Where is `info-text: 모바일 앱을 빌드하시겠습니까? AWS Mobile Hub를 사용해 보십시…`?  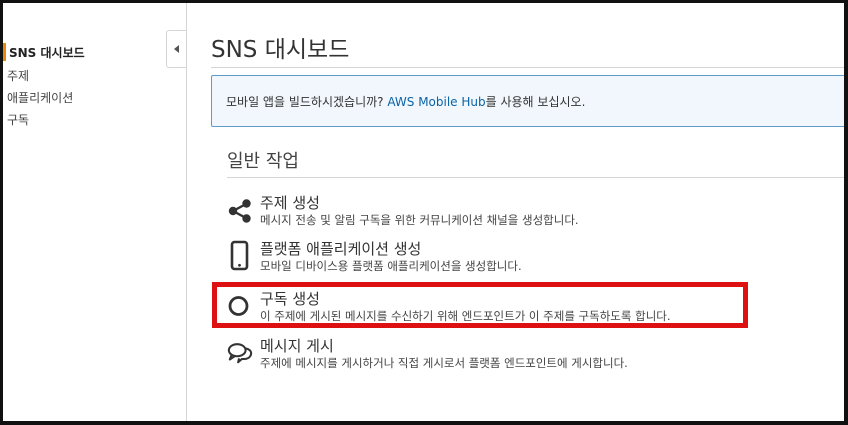 info-text: 모바일 앱을 빌드하시겠습니까? AWS Mobile Hub를 사용해 보십시… is located at coordinates (405, 101).